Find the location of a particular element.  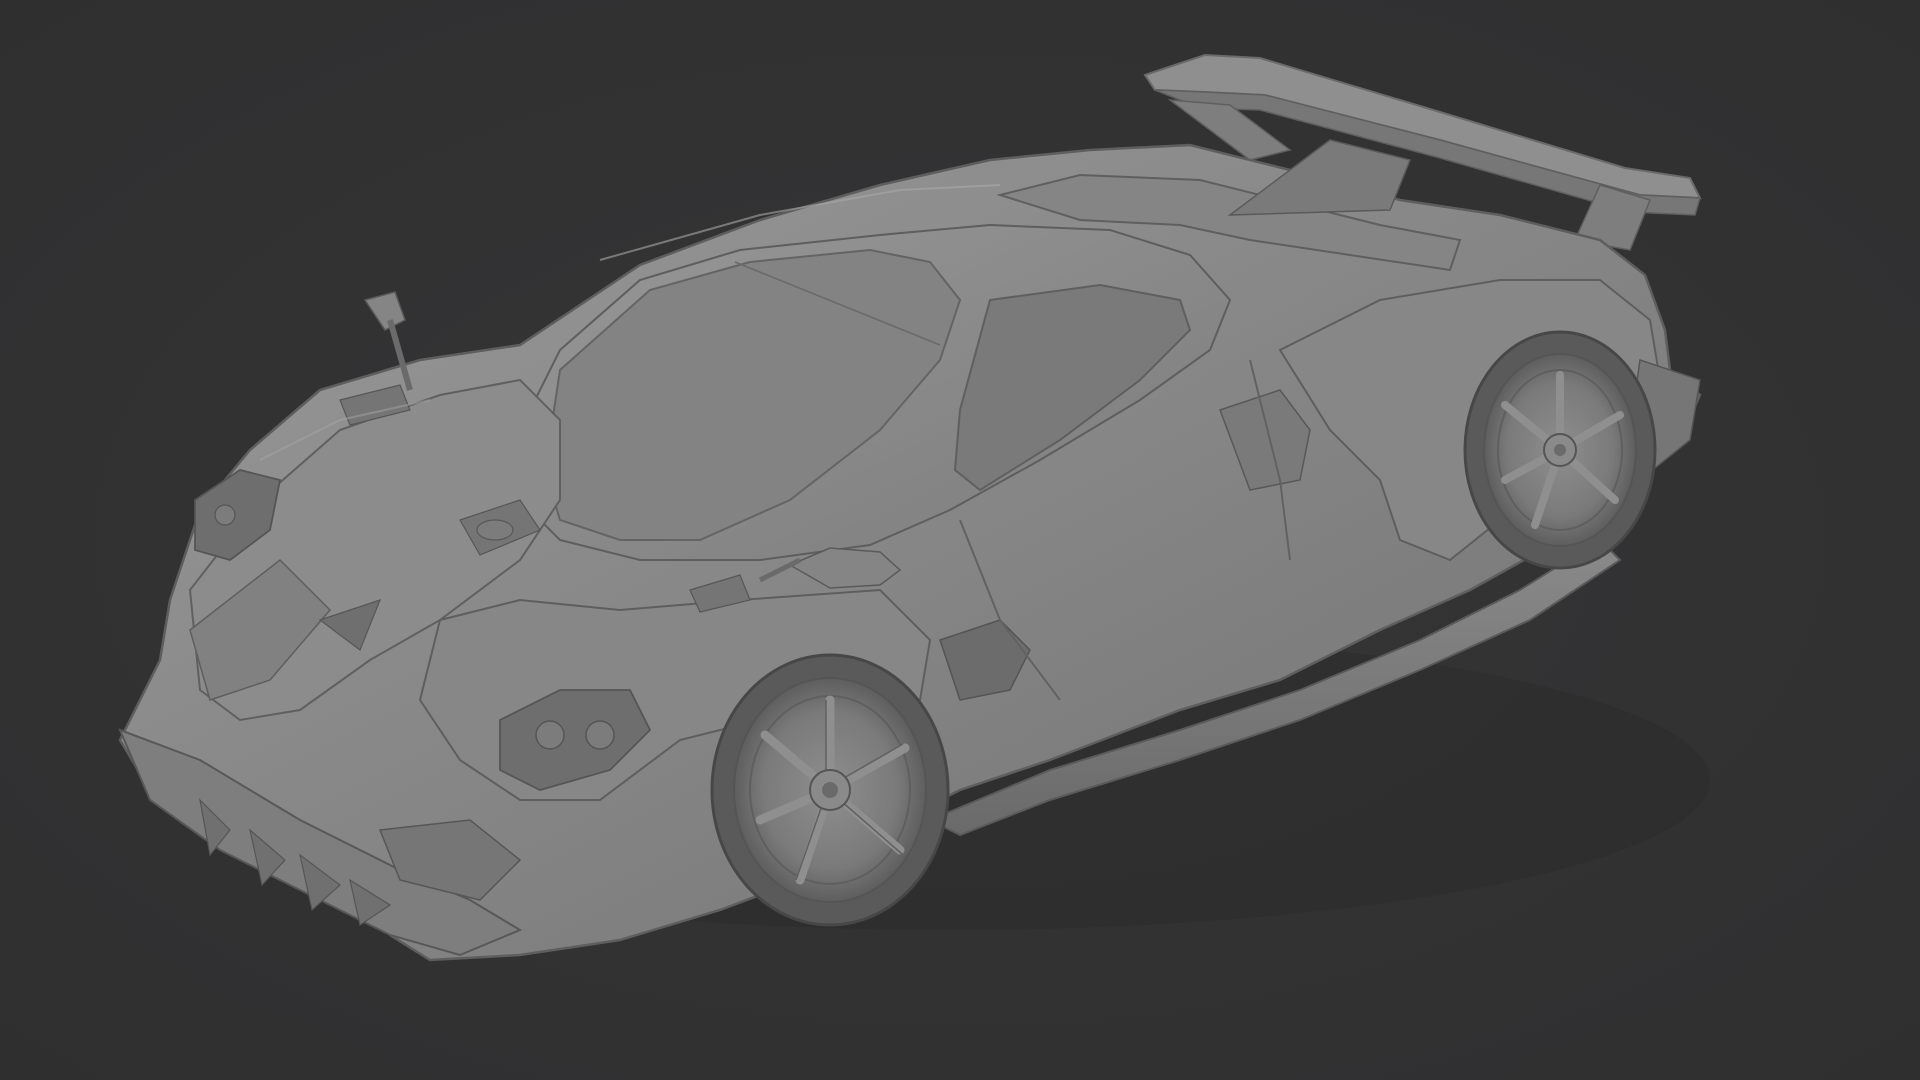

front-wheel is located at coordinates (830, 790).